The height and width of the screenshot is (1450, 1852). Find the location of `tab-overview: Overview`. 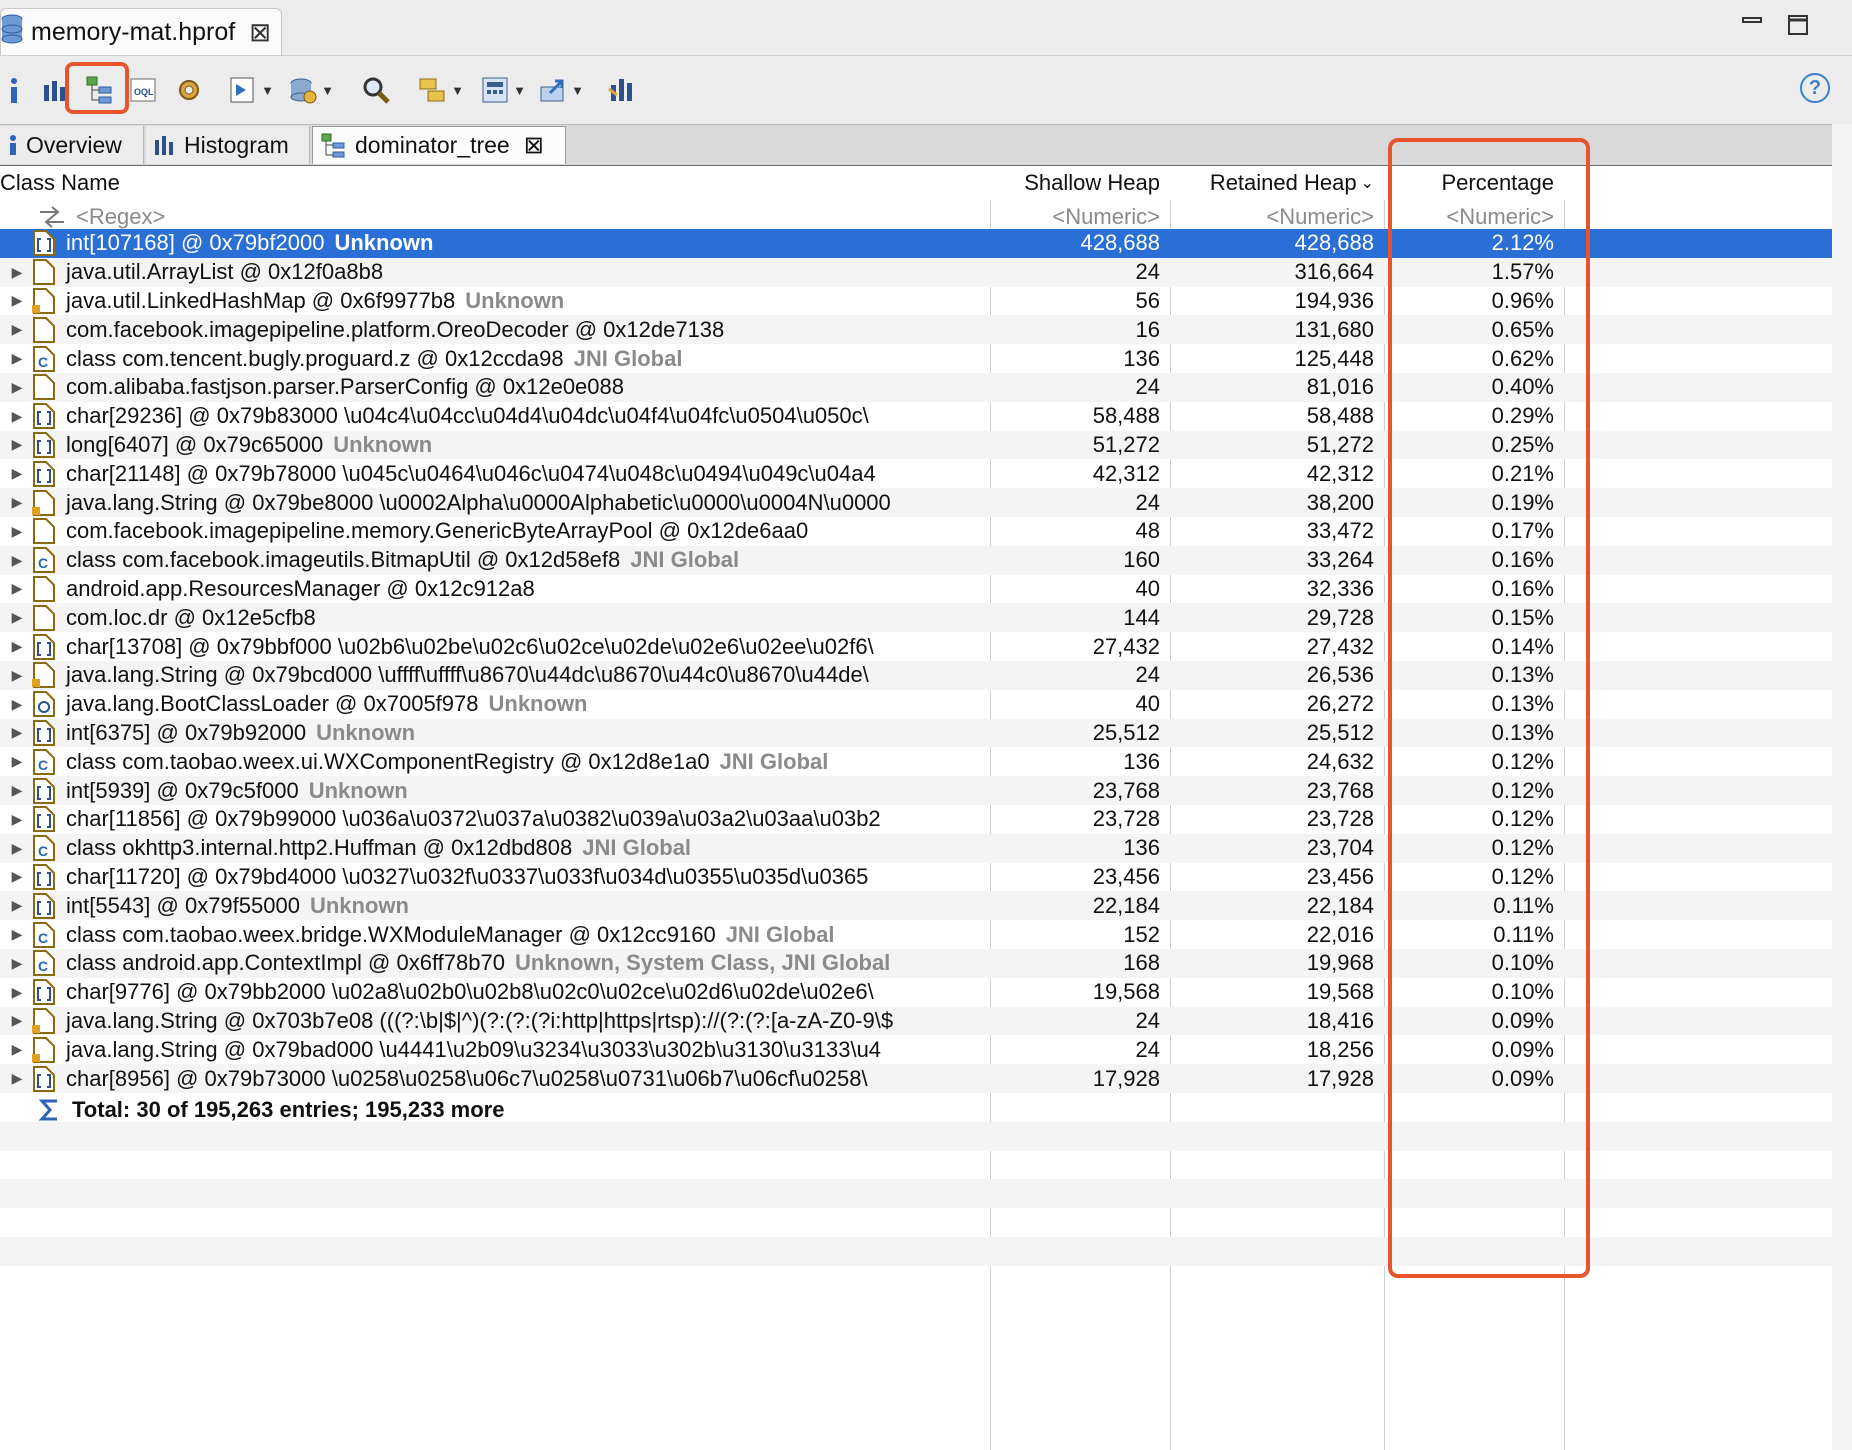

tab-overview: Overview is located at coordinates (72, 145).